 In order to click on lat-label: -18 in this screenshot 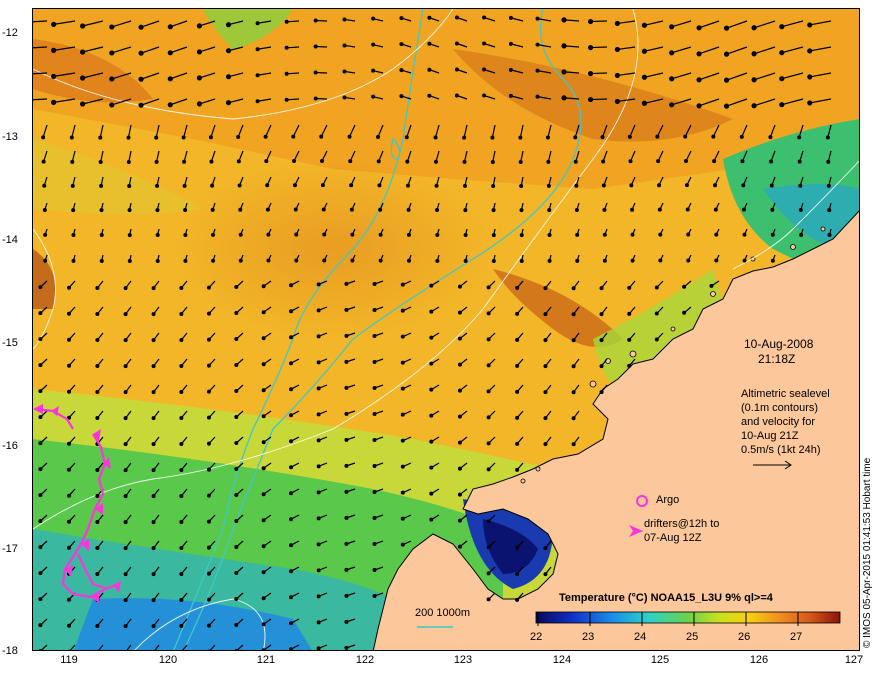, I will do `click(10, 651)`.